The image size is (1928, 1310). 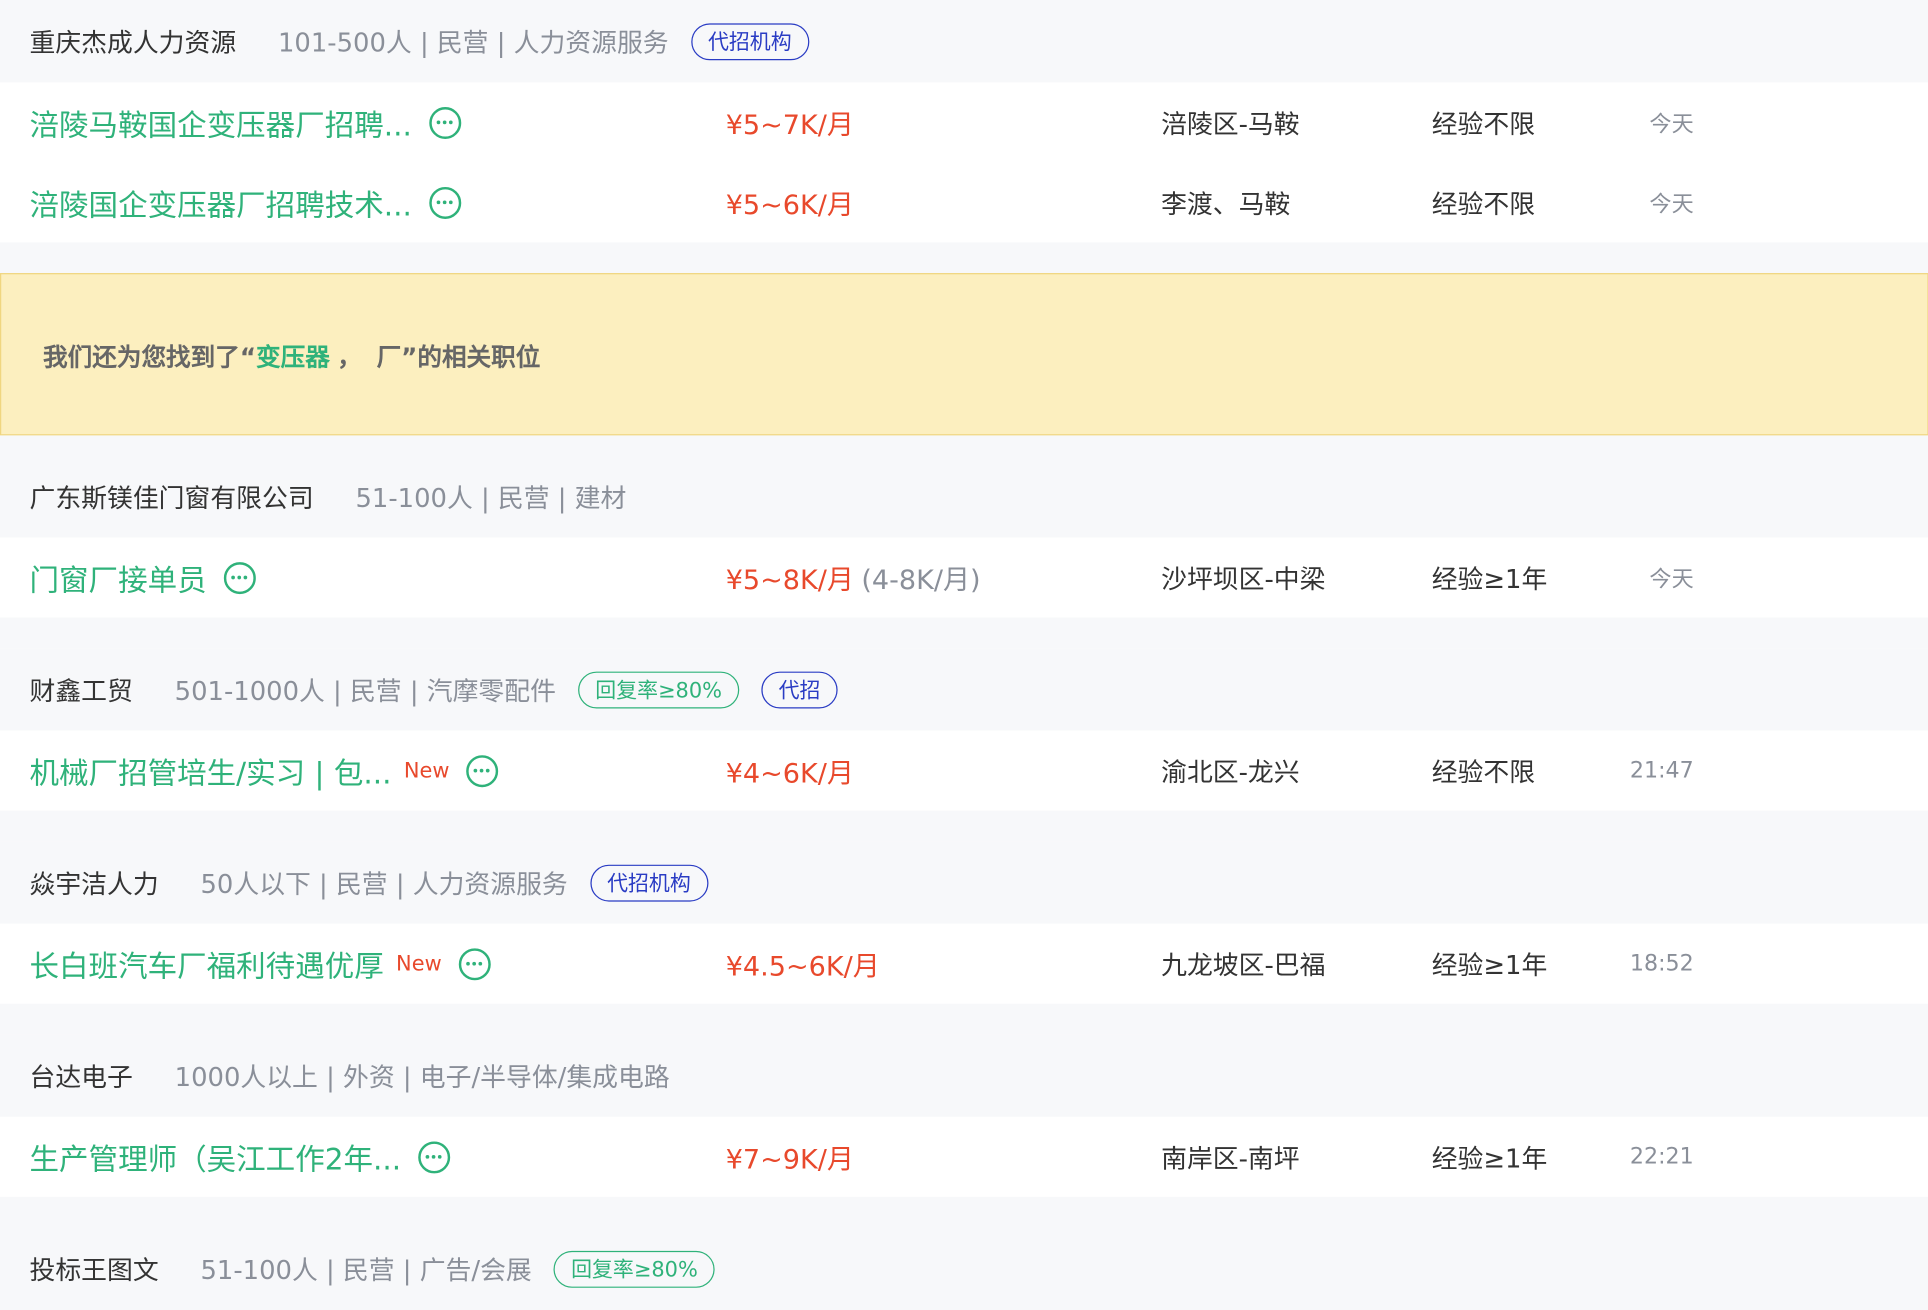 What do you see at coordinates (133, 41) in the screenshot?
I see `company-name: 重庆杰成人力资源` at bounding box center [133, 41].